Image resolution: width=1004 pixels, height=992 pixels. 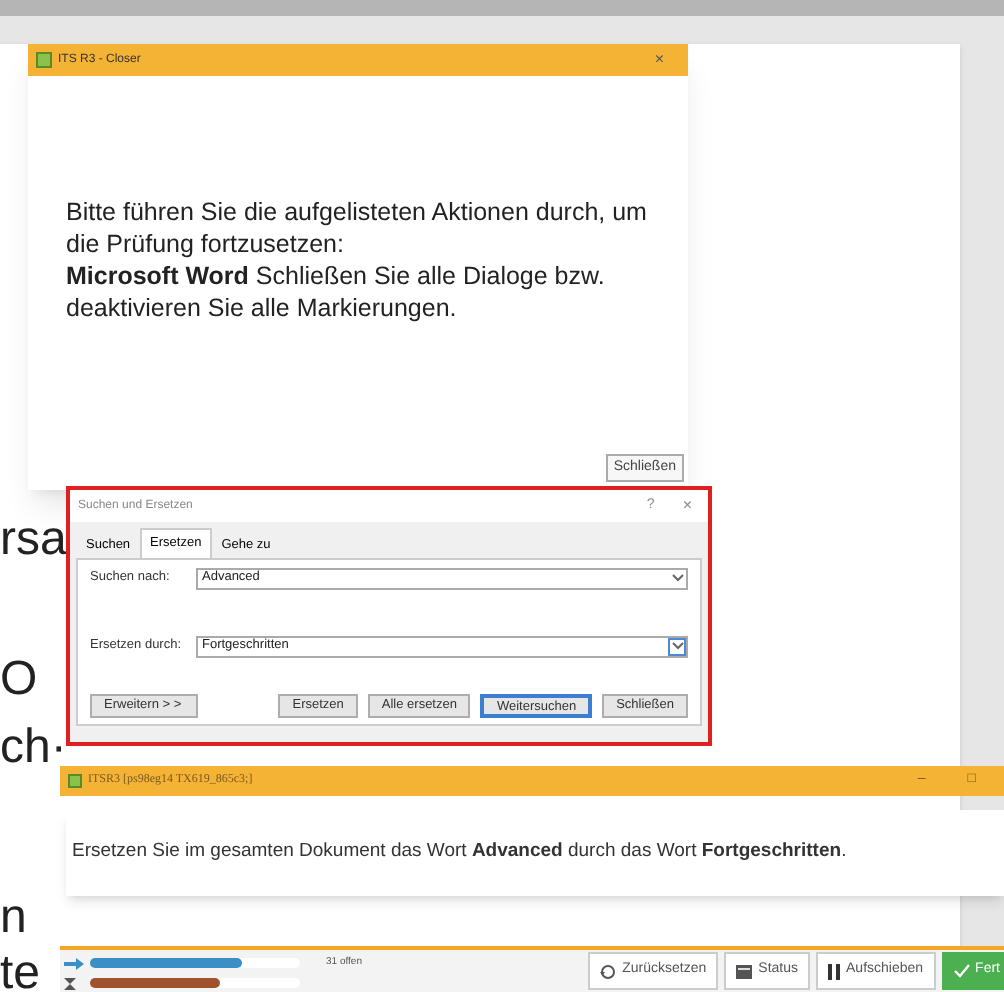 What do you see at coordinates (33, 540) in the screenshot?
I see `document-text: rsa` at bounding box center [33, 540].